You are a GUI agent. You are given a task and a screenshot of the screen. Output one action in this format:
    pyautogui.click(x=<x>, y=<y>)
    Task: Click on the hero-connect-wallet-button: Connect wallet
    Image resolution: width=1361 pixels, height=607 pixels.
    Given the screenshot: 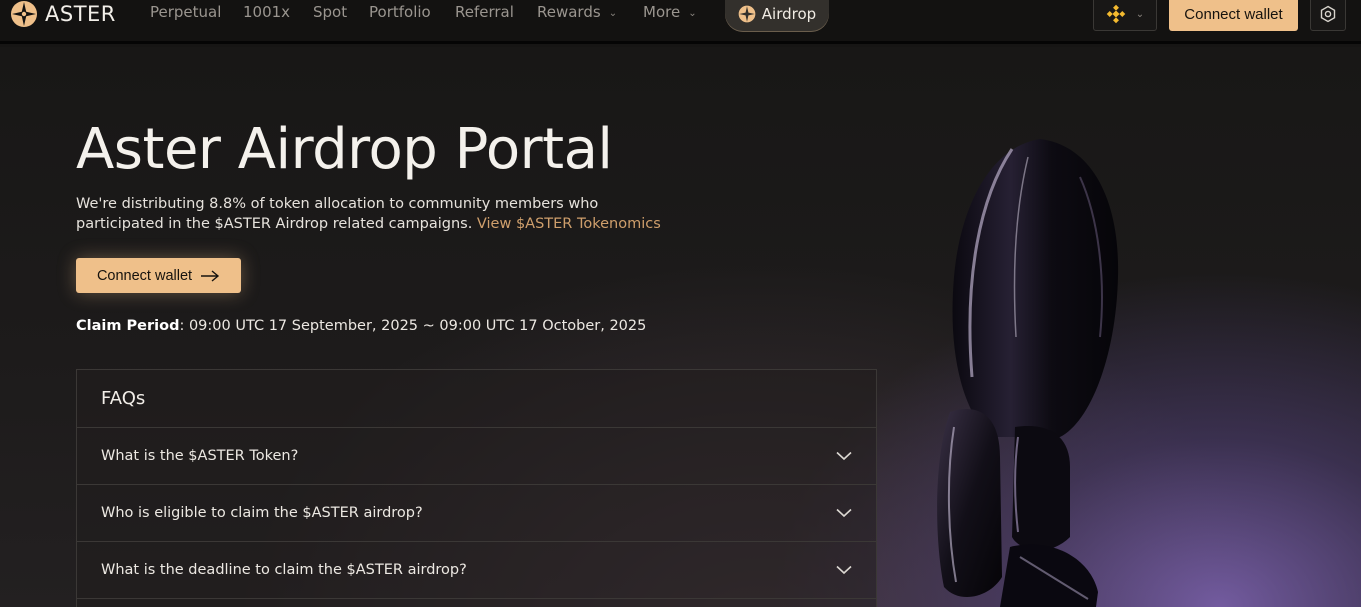 What is the action you would take?
    pyautogui.click(x=158, y=275)
    